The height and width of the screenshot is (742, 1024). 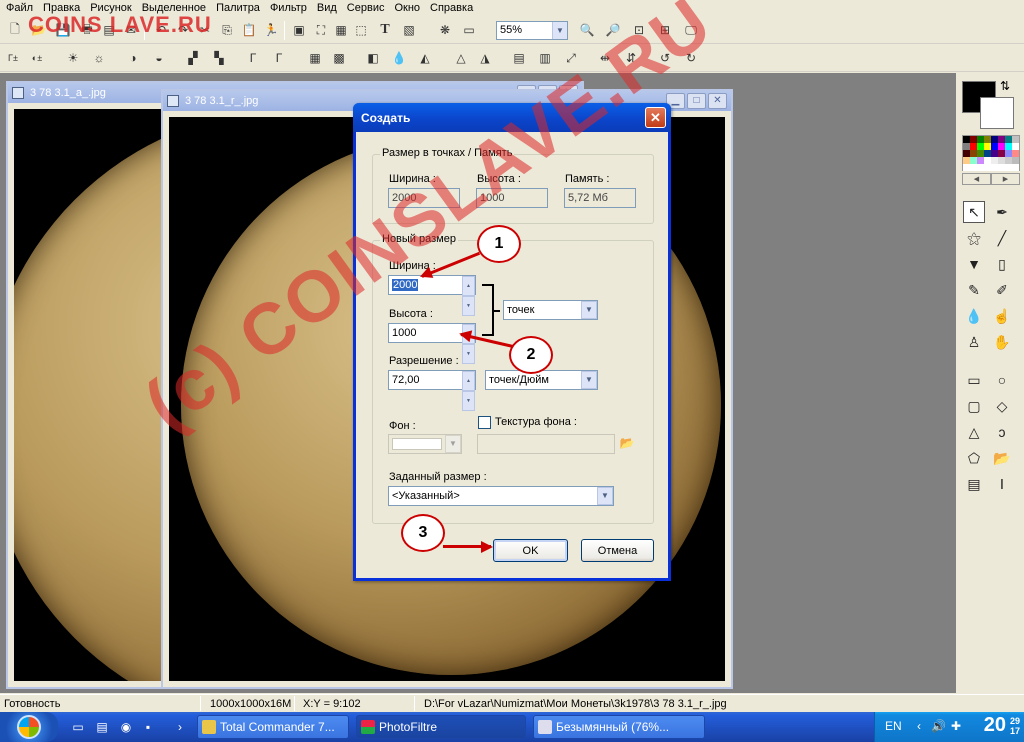 What do you see at coordinates (665, 58) in the screenshot?
I see `rotate-left-icon: ↺` at bounding box center [665, 58].